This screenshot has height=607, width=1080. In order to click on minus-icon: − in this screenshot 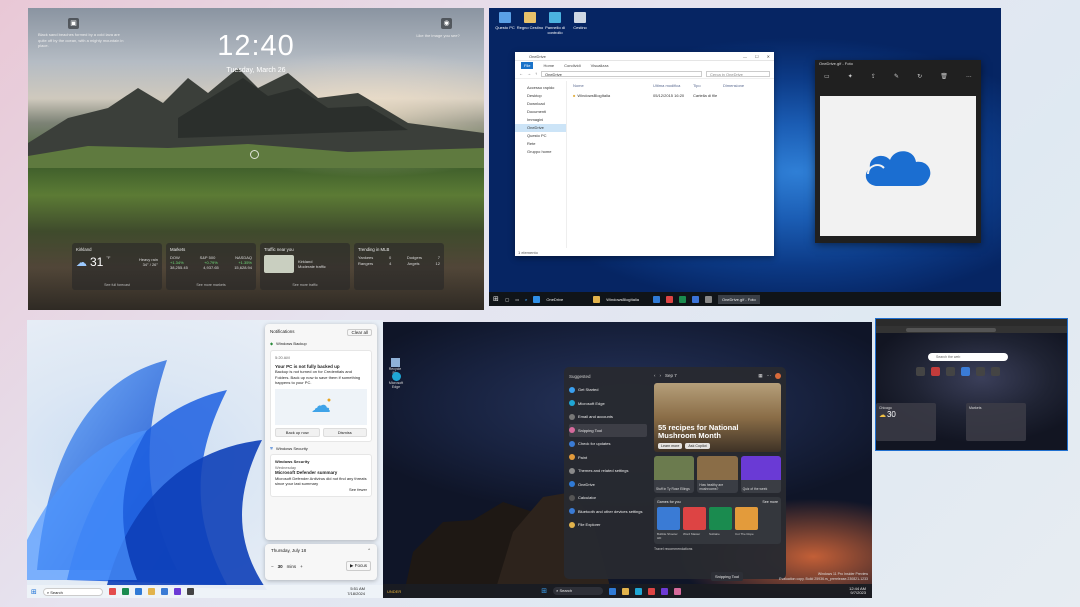, I will do `click(272, 566)`.